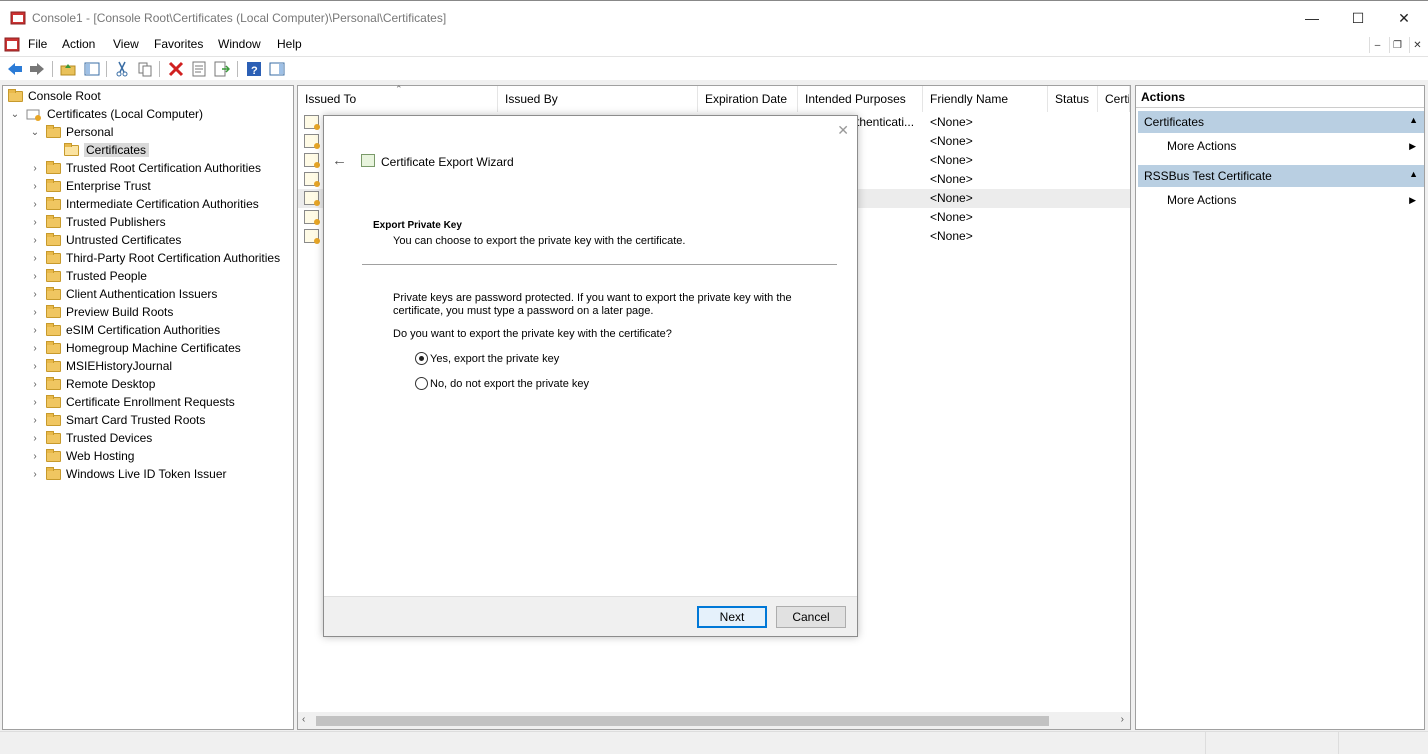 The height and width of the screenshot is (754, 1428). Describe the element at coordinates (748, 99) in the screenshot. I see `column-expiration-date: Expiration Date` at that location.